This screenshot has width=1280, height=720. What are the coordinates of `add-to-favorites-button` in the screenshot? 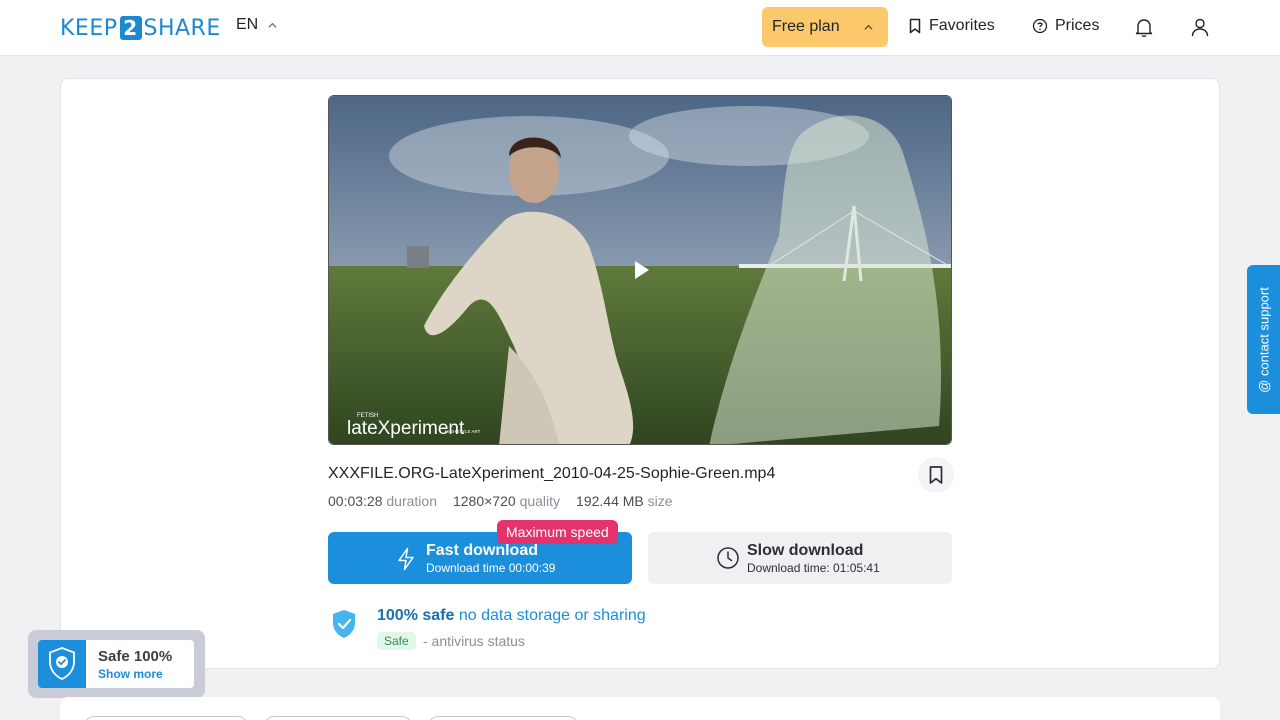 It's located at (936, 475).